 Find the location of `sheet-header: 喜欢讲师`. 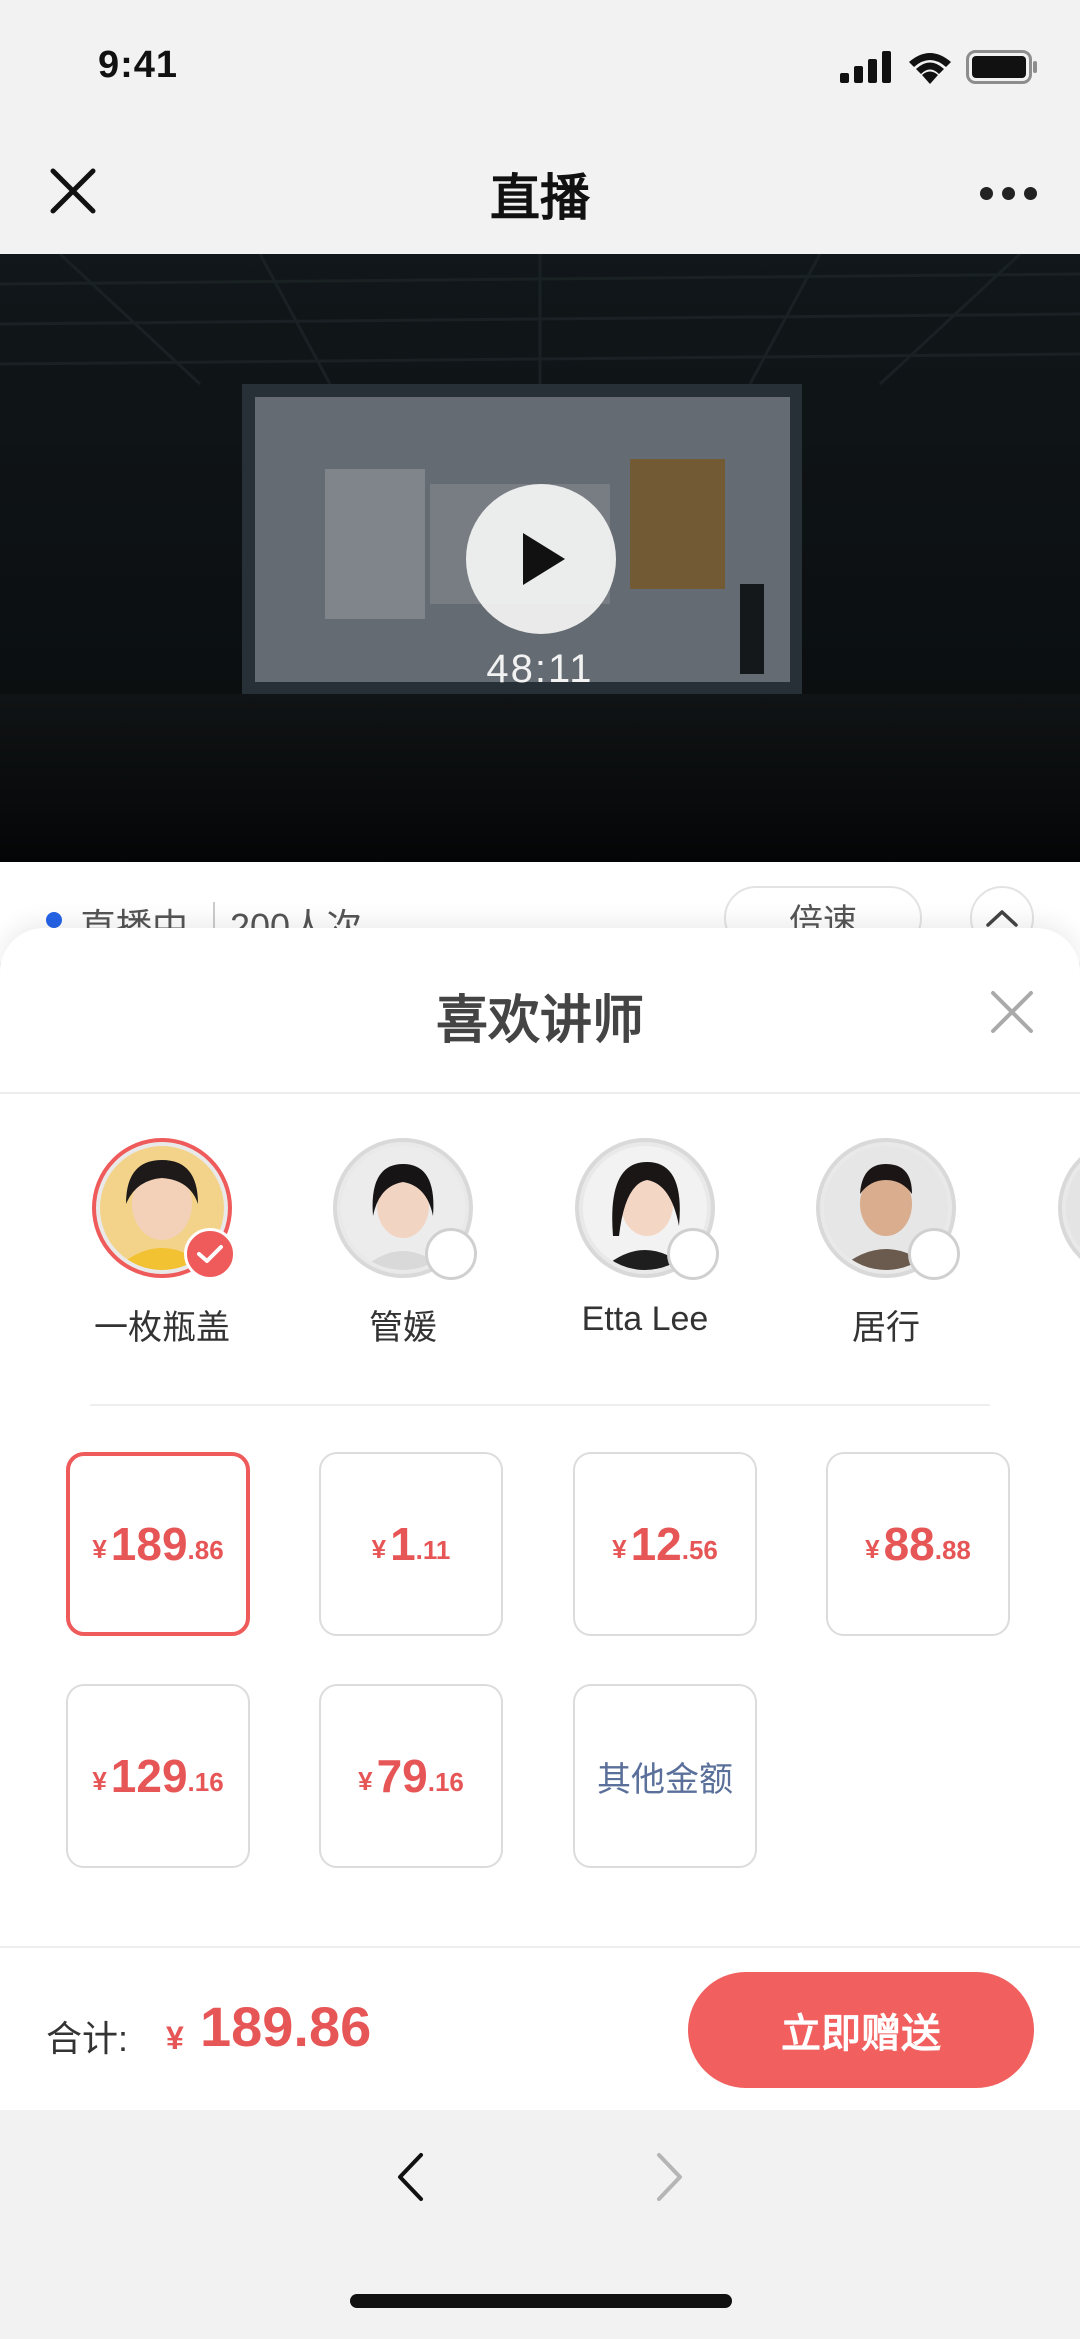

sheet-header: 喜欢讲师 is located at coordinates (540, 1011).